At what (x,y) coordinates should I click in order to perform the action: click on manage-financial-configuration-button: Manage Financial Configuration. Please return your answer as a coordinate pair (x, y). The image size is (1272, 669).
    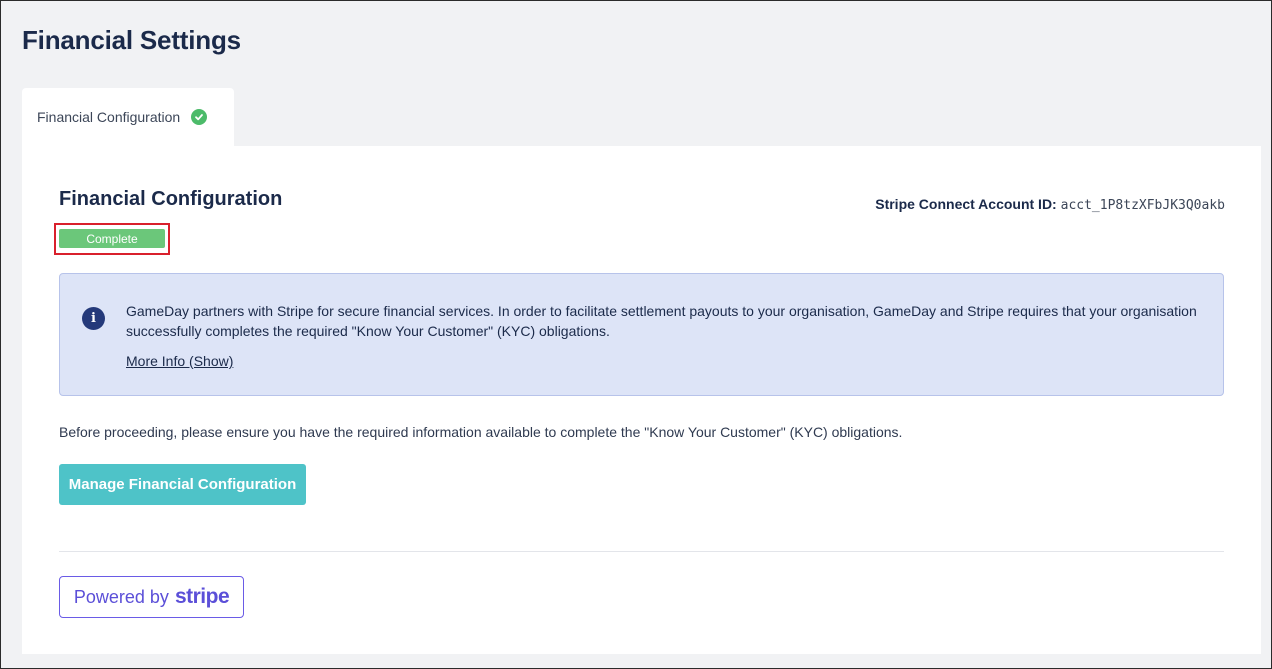
    Looking at the image, I should click on (182, 484).